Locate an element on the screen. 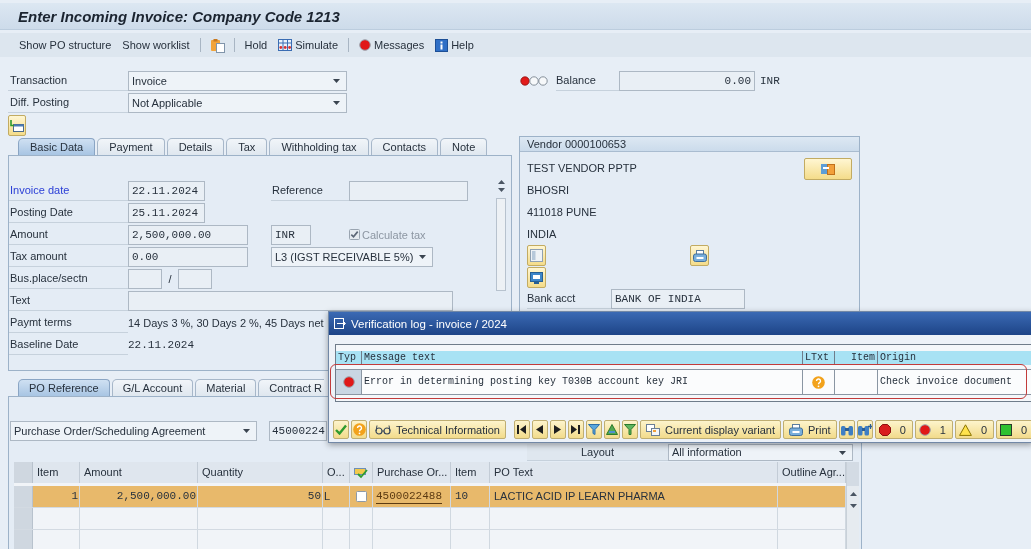 This screenshot has height=549, width=1031. table-row: 1 2,500,000.00 50 L 4500022488 10 LACTIC ACID IP LEARN PHARMA is located at coordinates (430, 497).